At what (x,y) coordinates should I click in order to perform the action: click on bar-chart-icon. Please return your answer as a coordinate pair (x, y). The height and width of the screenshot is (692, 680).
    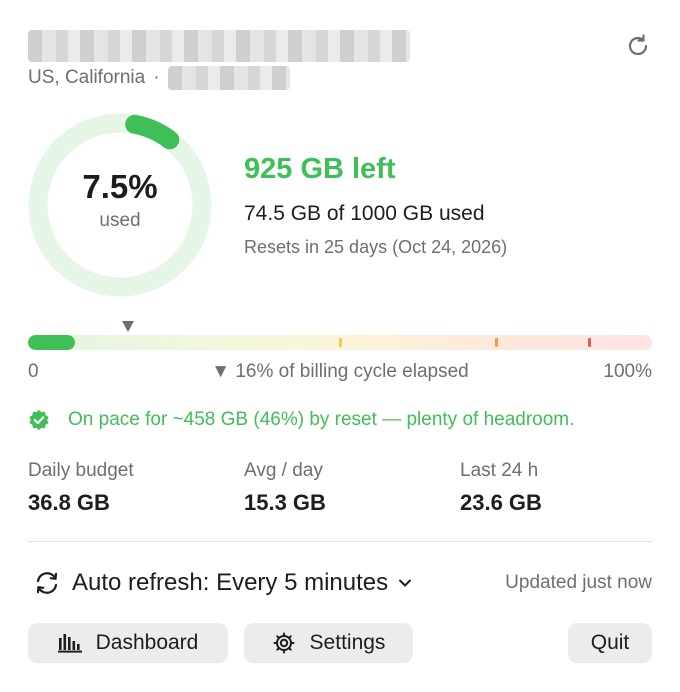
    Looking at the image, I should click on (69, 643).